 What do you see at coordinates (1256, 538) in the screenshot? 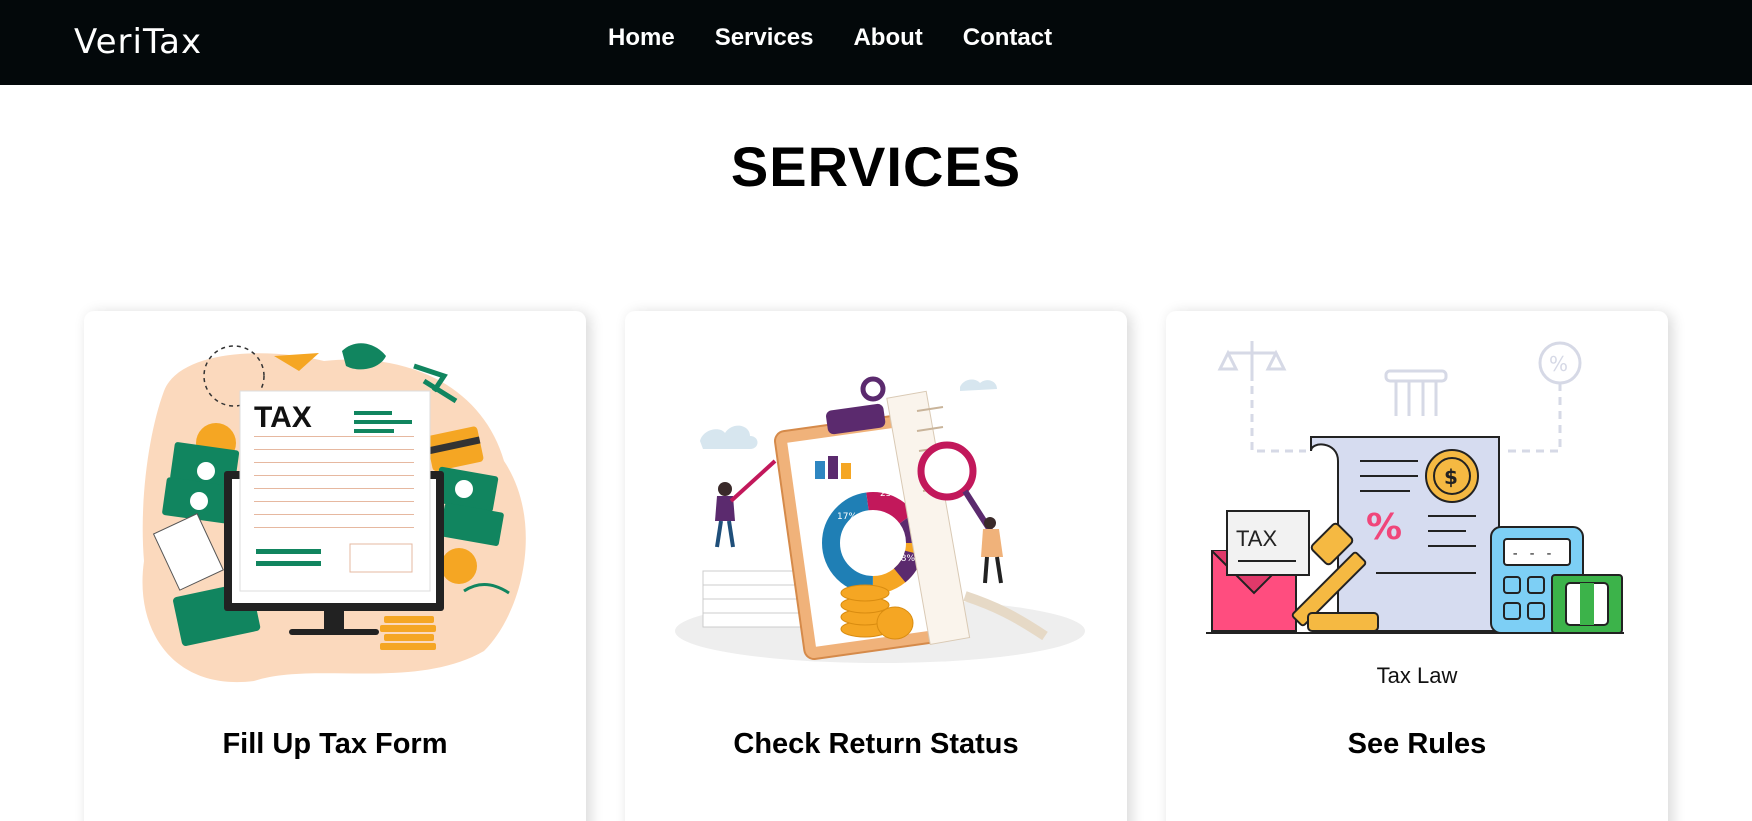
I see `tax-envelope-label: TAX` at bounding box center [1256, 538].